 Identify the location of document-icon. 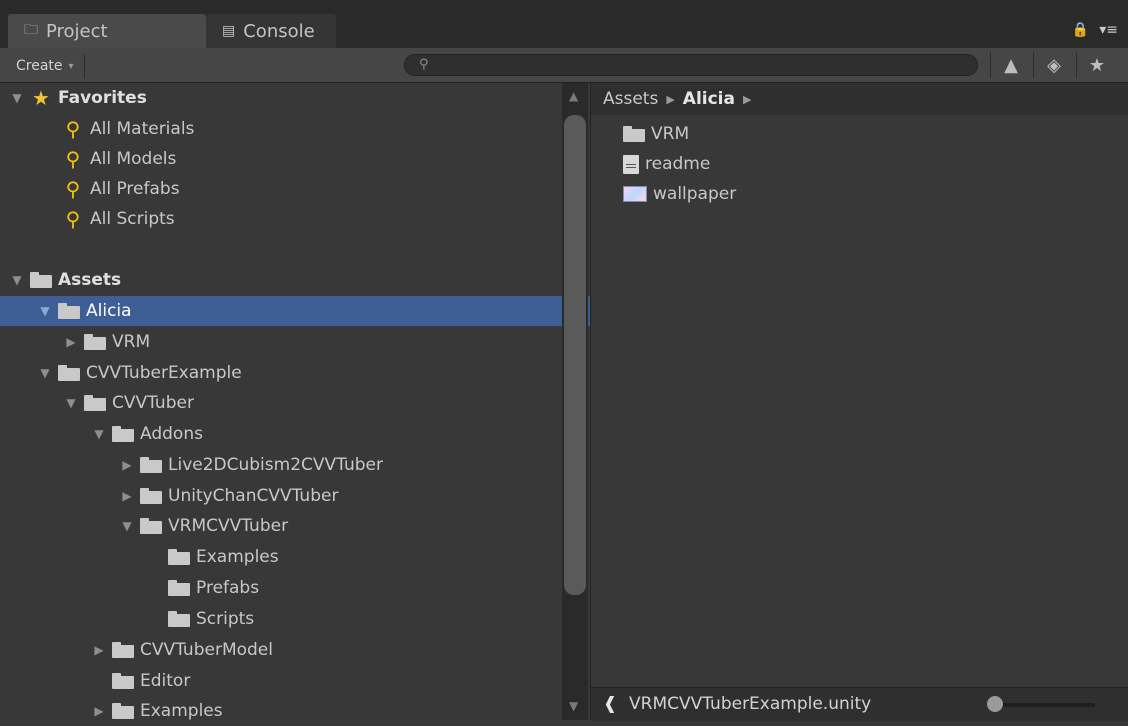
(631, 164).